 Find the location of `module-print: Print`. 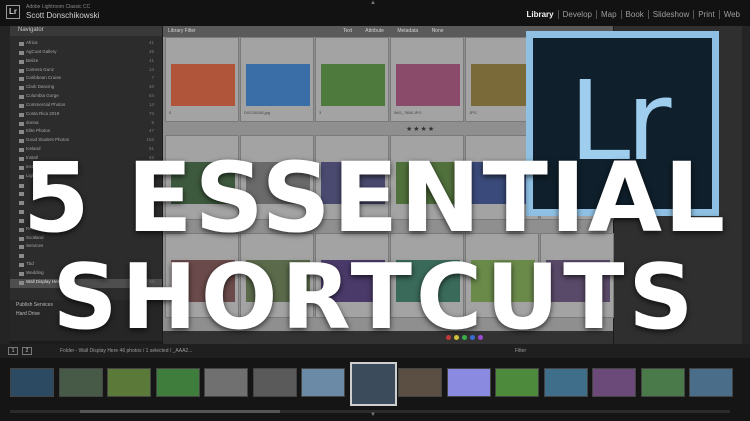

module-print: Print is located at coordinates (705, 14).